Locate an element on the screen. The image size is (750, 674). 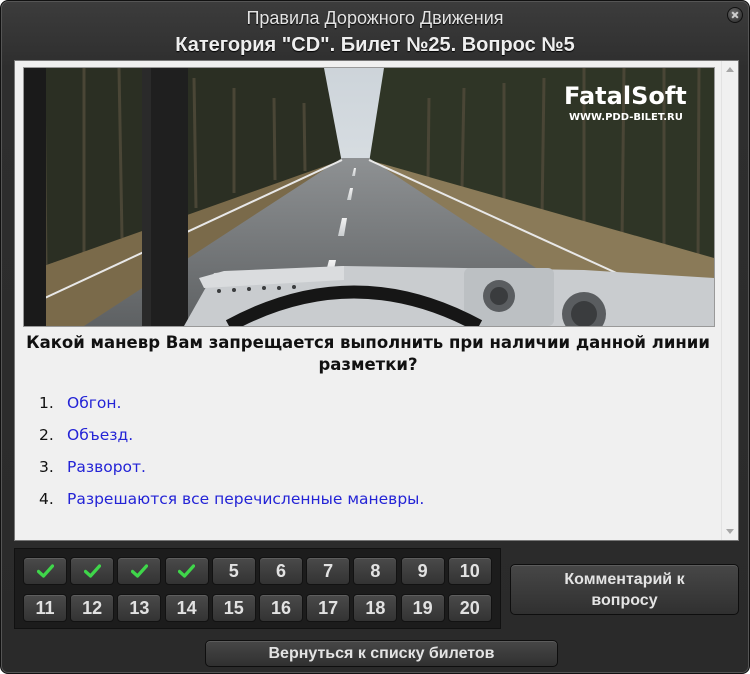
question-button-9: 9 is located at coordinates (422, 571).